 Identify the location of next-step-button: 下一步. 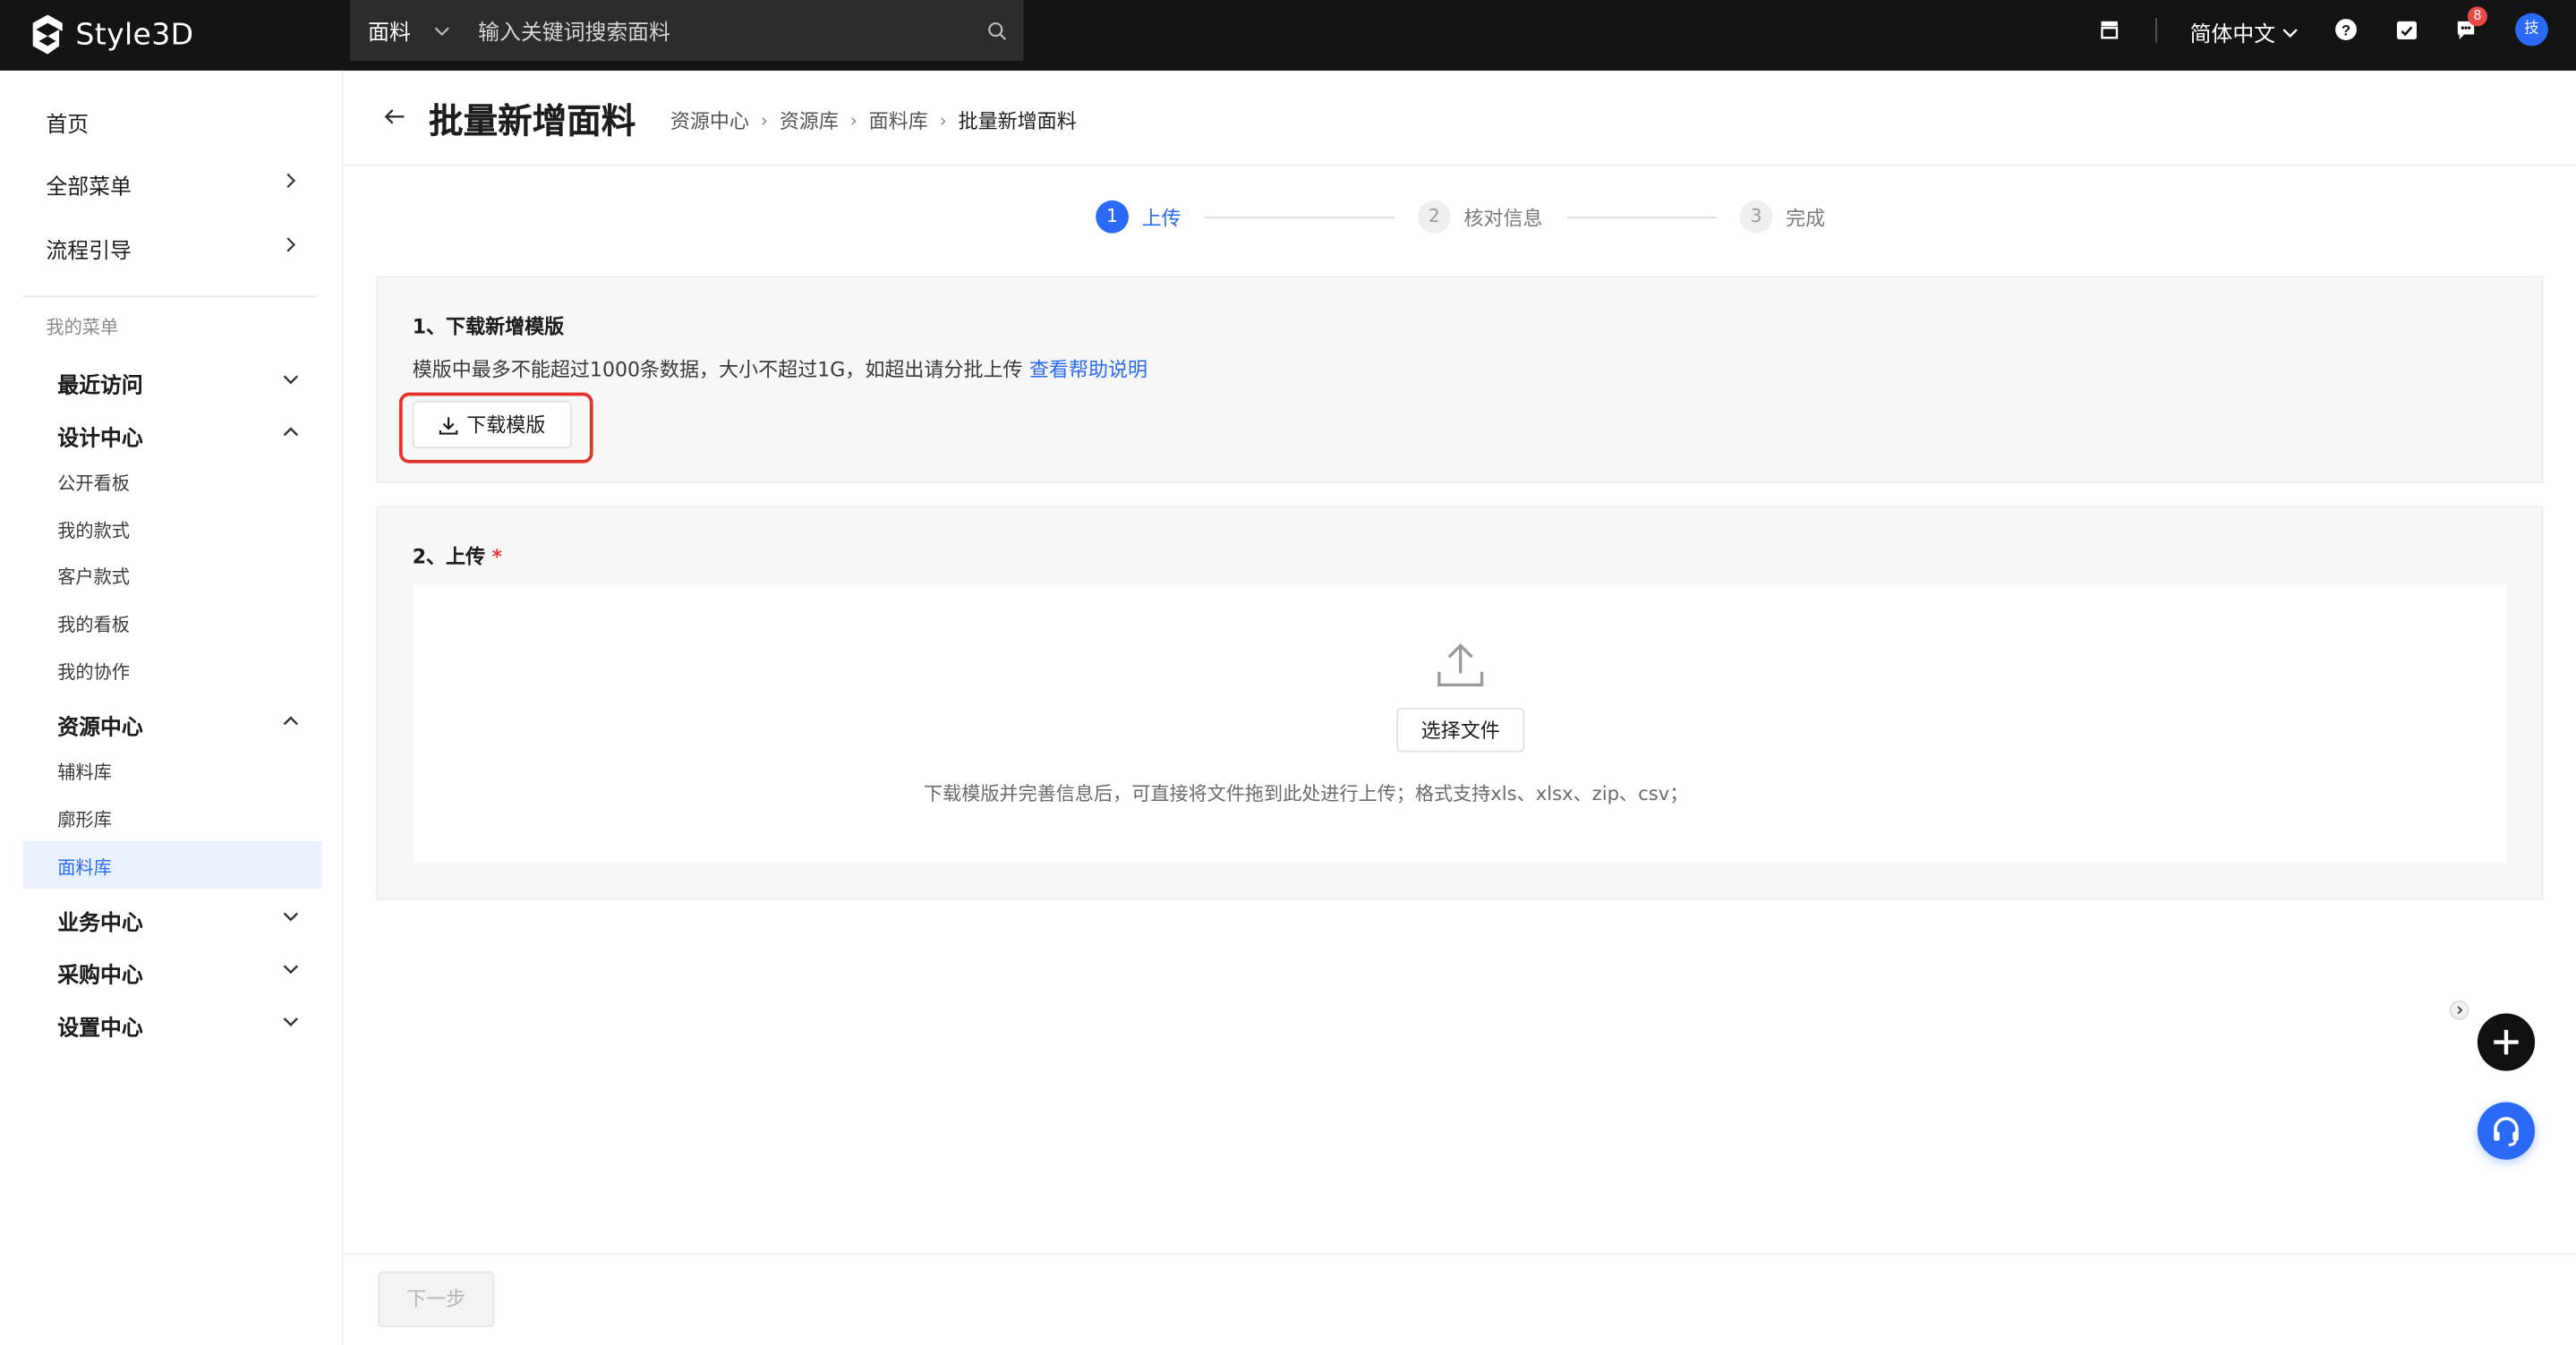
(436, 1299).